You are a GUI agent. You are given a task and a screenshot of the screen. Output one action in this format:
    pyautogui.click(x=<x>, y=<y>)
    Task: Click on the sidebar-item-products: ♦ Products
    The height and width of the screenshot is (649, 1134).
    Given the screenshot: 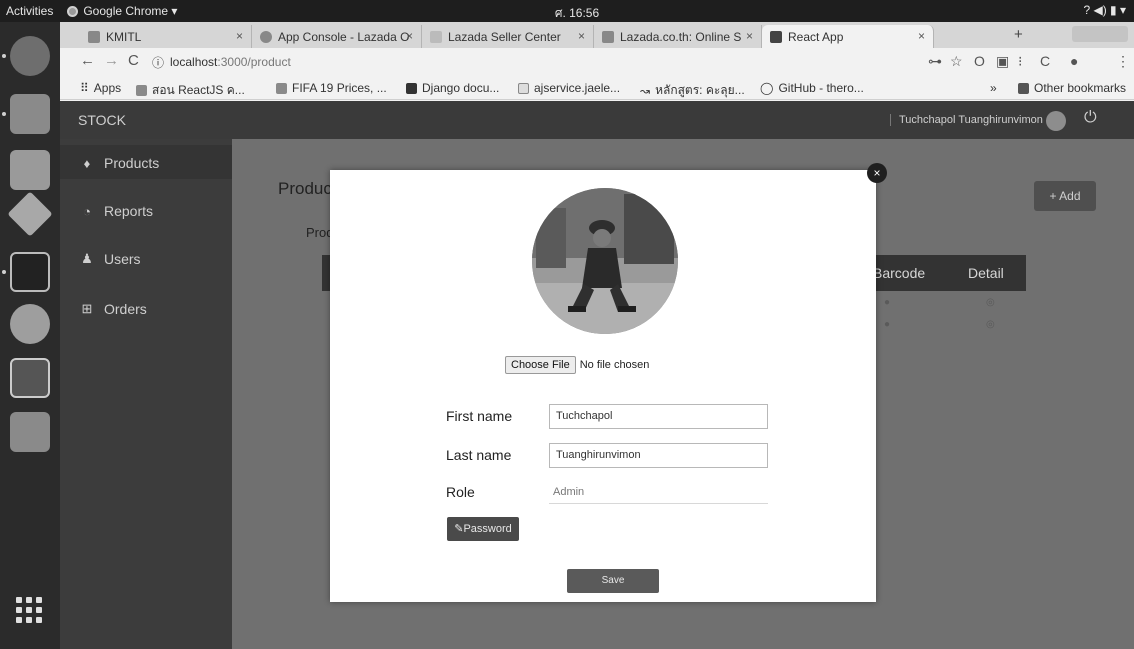 What is the action you would take?
    pyautogui.click(x=120, y=163)
    